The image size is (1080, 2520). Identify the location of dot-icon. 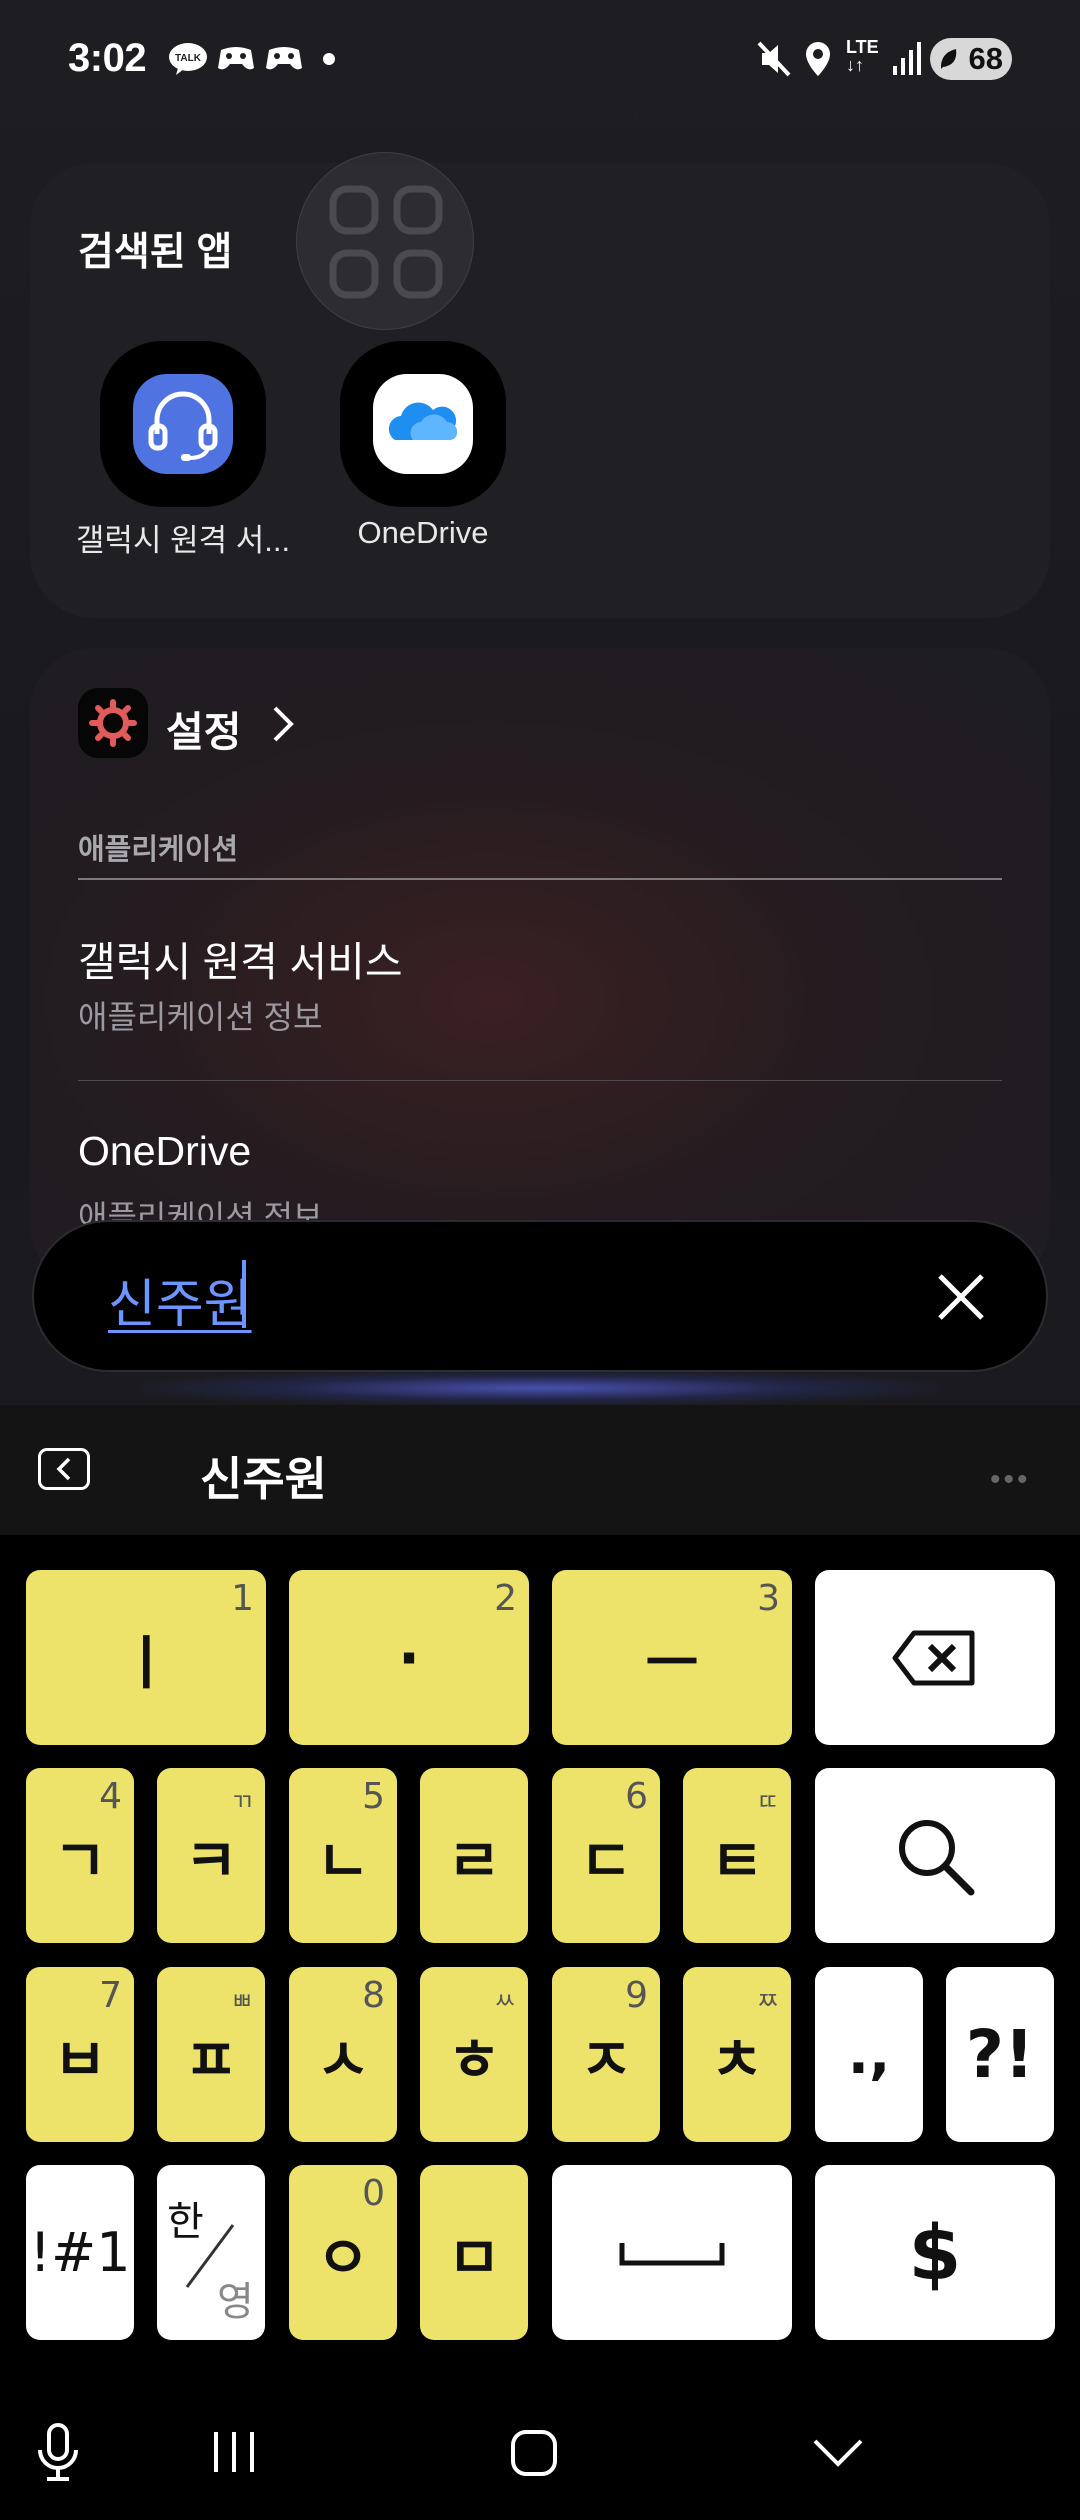
(329, 59).